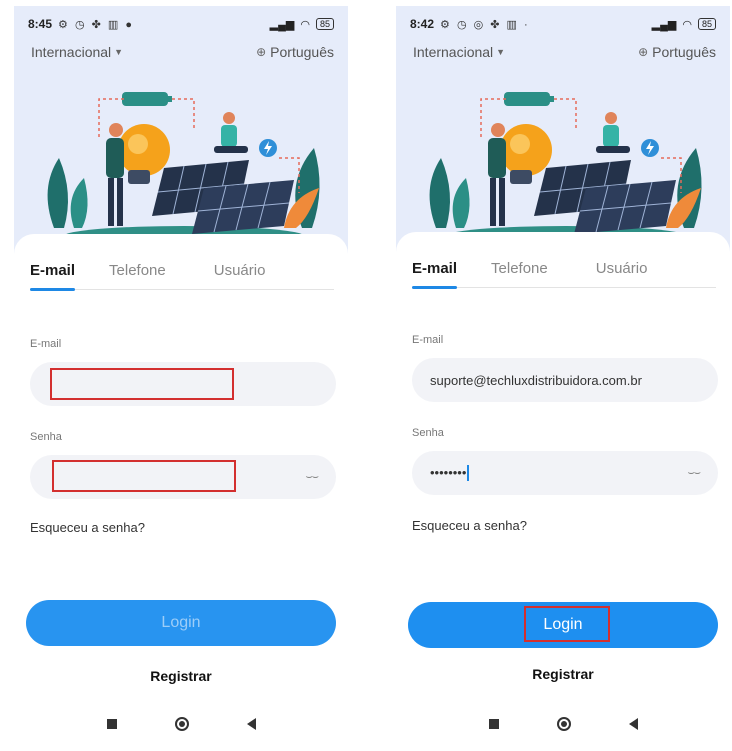  I want to click on password-value: ••••••••, so click(448, 472).